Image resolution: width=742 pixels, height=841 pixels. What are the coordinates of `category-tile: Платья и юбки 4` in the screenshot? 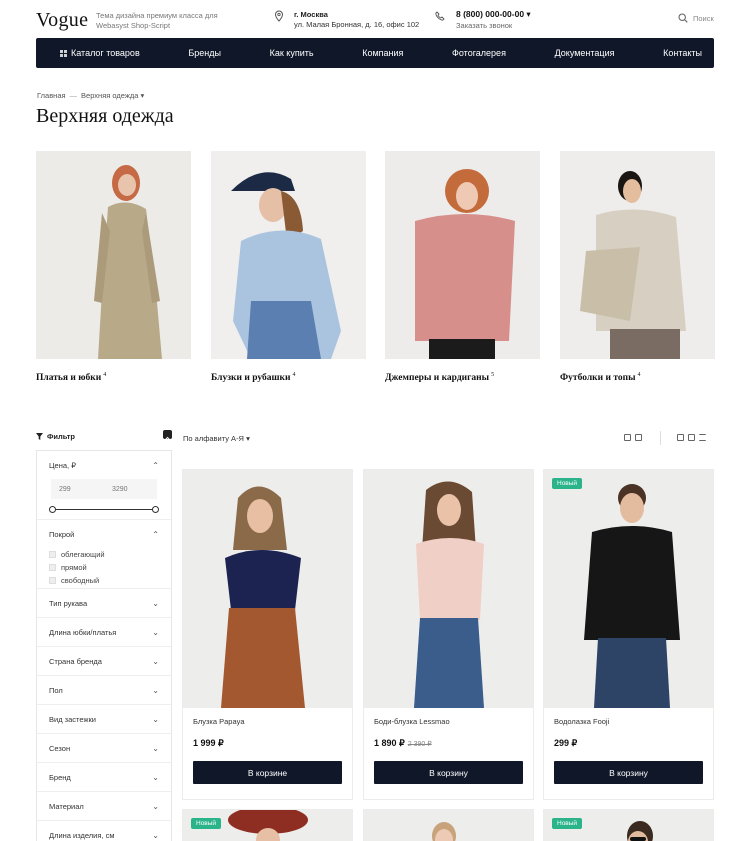 It's located at (113, 267).